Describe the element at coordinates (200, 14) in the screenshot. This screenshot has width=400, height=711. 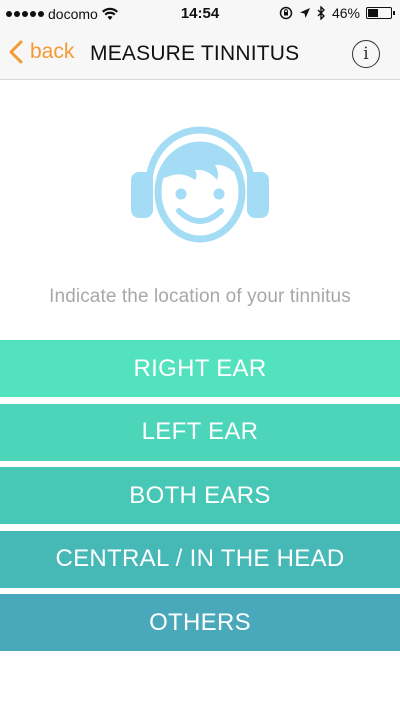
I see `status-bar: docomo 14:54 46%` at that location.